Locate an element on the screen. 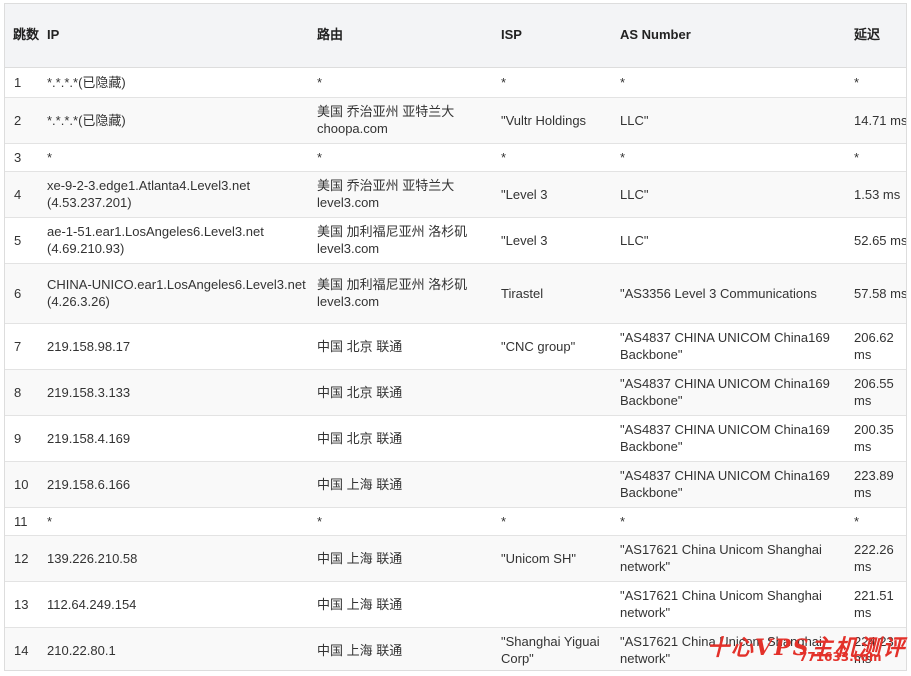  cell-ip: 210.22.80.1 is located at coordinates (174, 648).